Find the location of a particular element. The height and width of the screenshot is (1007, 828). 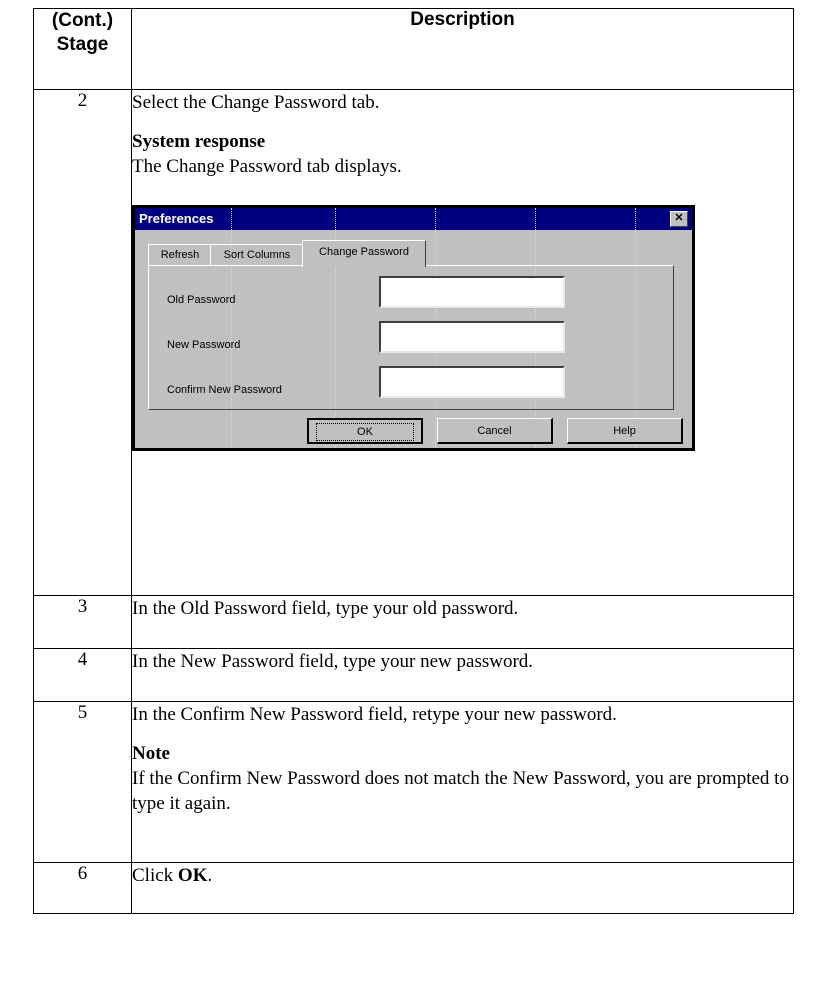

table-header-row: (Cont.) Stage Description is located at coordinates (413, 49).